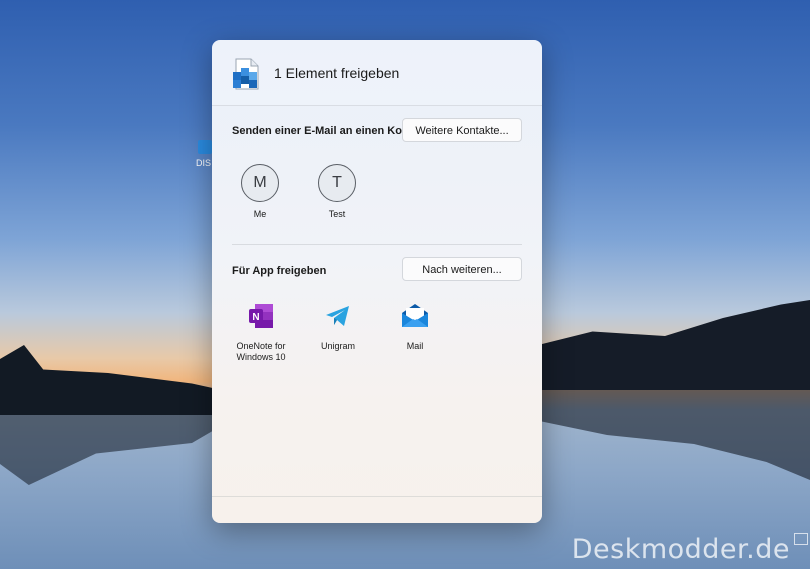 The height and width of the screenshot is (569, 810). Describe the element at coordinates (260, 214) in the screenshot. I see `contact-name: Me` at that location.